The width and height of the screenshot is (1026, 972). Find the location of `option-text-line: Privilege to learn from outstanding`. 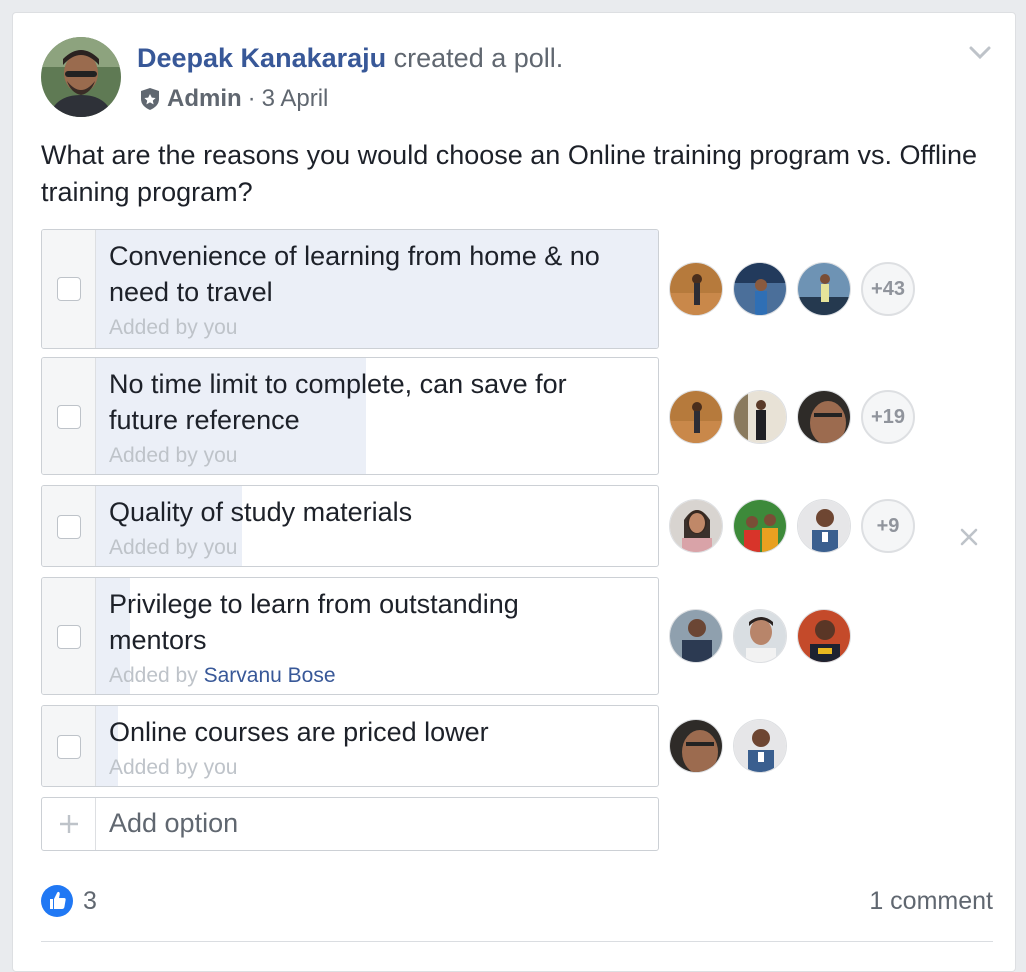

option-text-line: Privilege to learn from outstanding is located at coordinates (314, 604).